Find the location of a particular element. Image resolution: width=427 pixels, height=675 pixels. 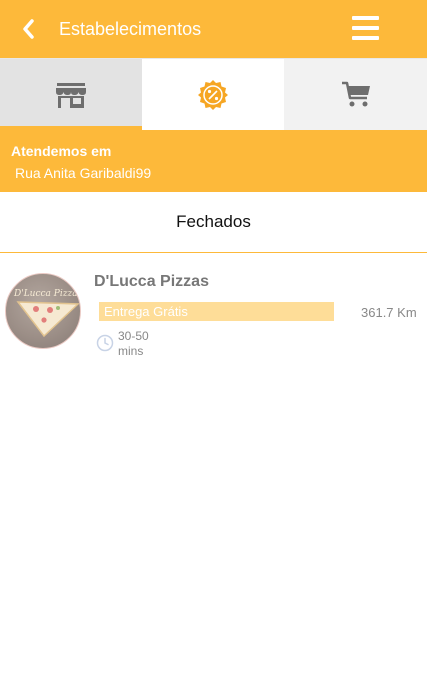

pizza-logo-graphic: D'Lucca Pizzas is located at coordinates (46, 313).